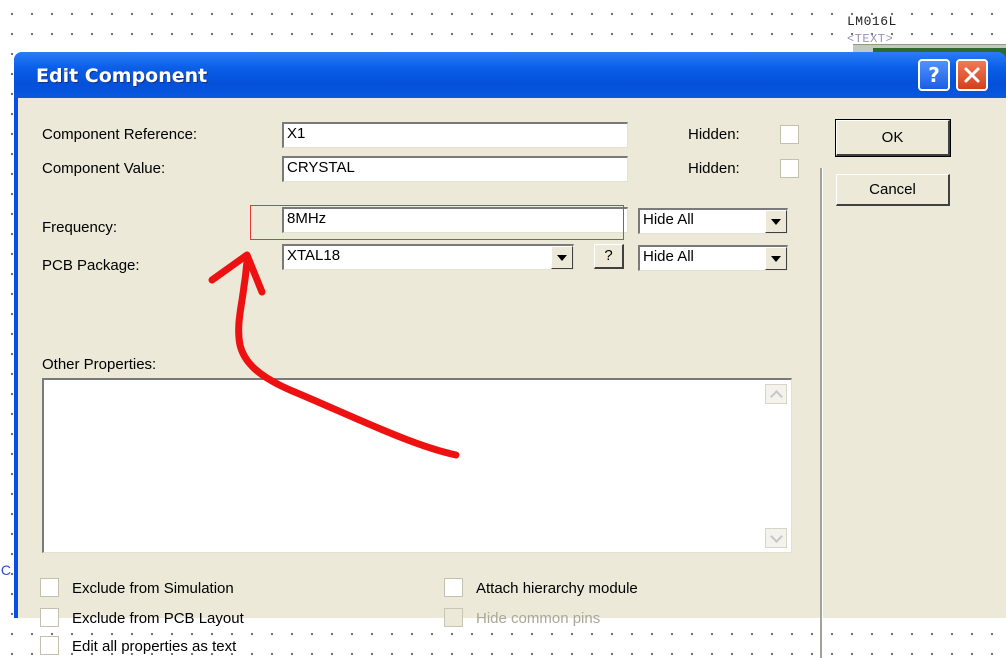  Describe the element at coordinates (776, 538) in the screenshot. I see `scroll-down-button` at that location.